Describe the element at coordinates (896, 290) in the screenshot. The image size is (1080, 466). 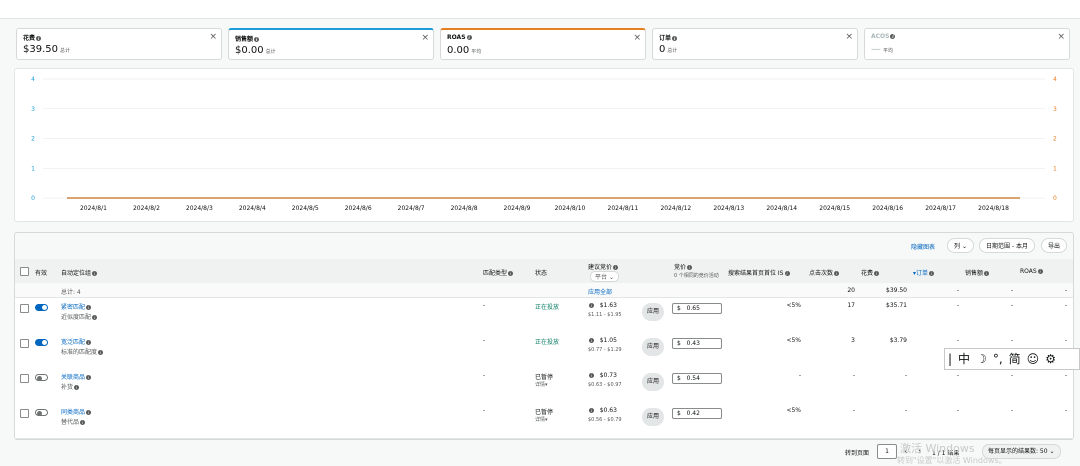
I see `summary-spend: $39.50` at that location.